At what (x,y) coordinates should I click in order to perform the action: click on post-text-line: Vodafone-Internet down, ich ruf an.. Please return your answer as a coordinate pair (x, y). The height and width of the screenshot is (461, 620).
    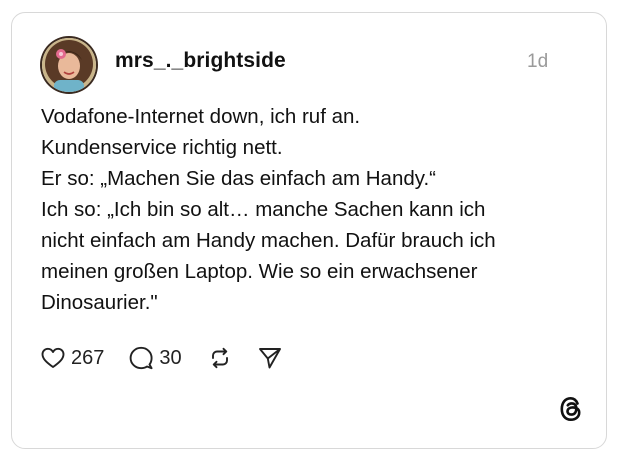
    Looking at the image, I should click on (201, 116).